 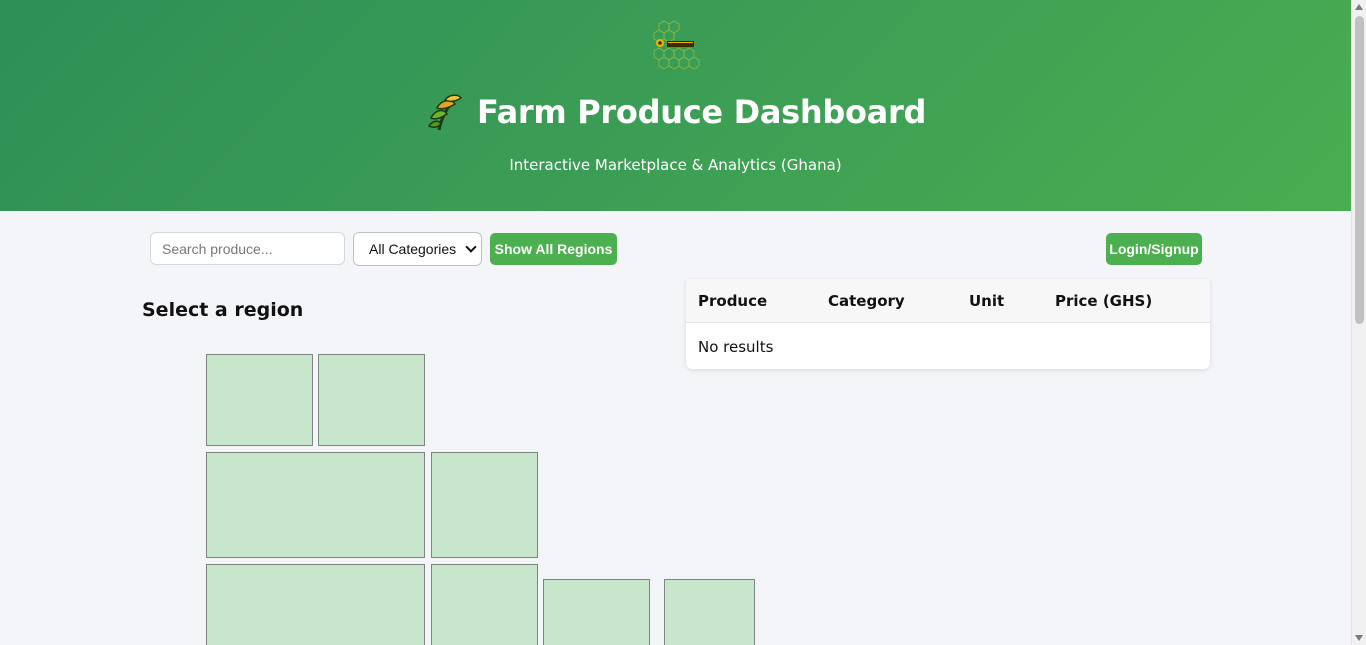 What do you see at coordinates (444, 112) in the screenshot?
I see `wheat-icon` at bounding box center [444, 112].